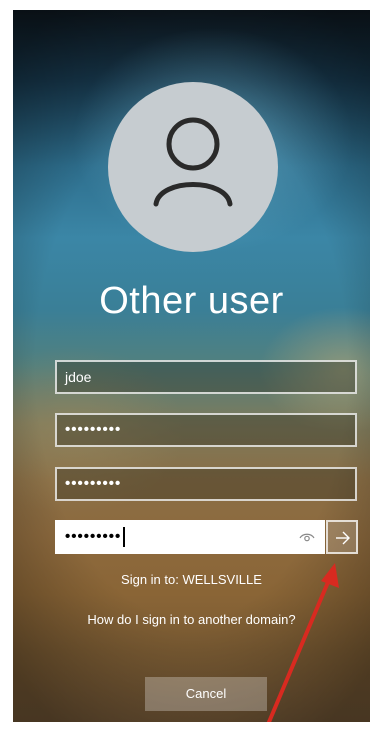  What do you see at coordinates (206, 694) in the screenshot?
I see `cancel-button: Cancel` at bounding box center [206, 694].